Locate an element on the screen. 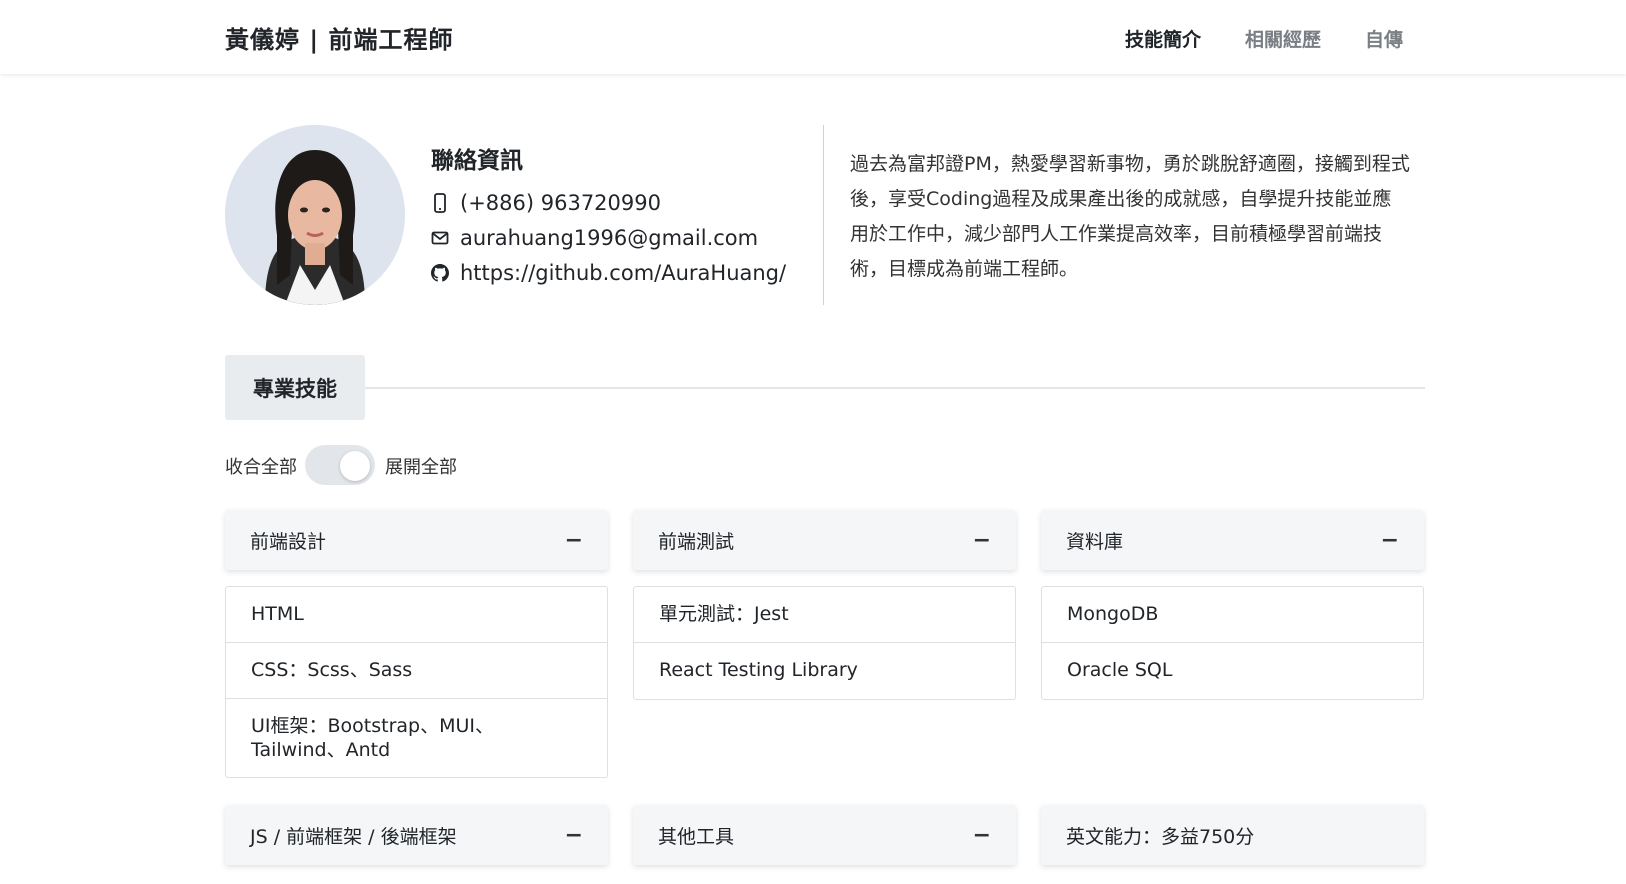 The width and height of the screenshot is (1626, 884). phone-icon is located at coordinates (440, 203).